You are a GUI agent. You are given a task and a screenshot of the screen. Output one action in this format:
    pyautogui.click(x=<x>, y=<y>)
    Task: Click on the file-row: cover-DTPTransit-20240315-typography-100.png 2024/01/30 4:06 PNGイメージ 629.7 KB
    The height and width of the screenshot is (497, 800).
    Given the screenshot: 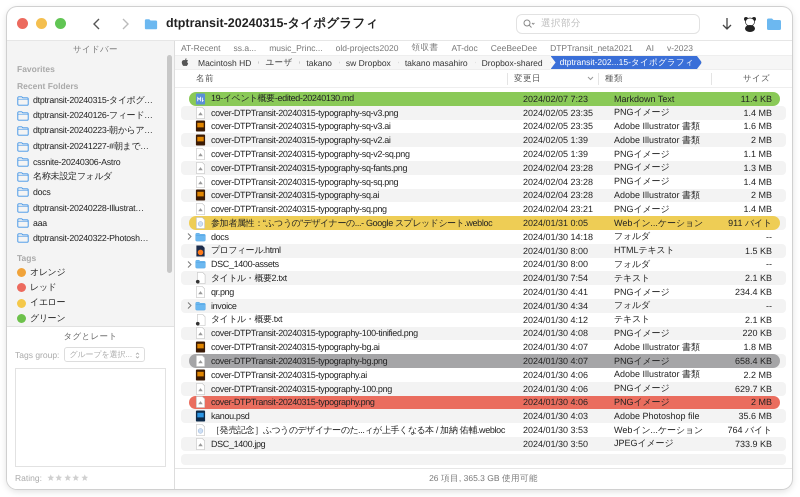 What is the action you would take?
    pyautogui.click(x=483, y=389)
    